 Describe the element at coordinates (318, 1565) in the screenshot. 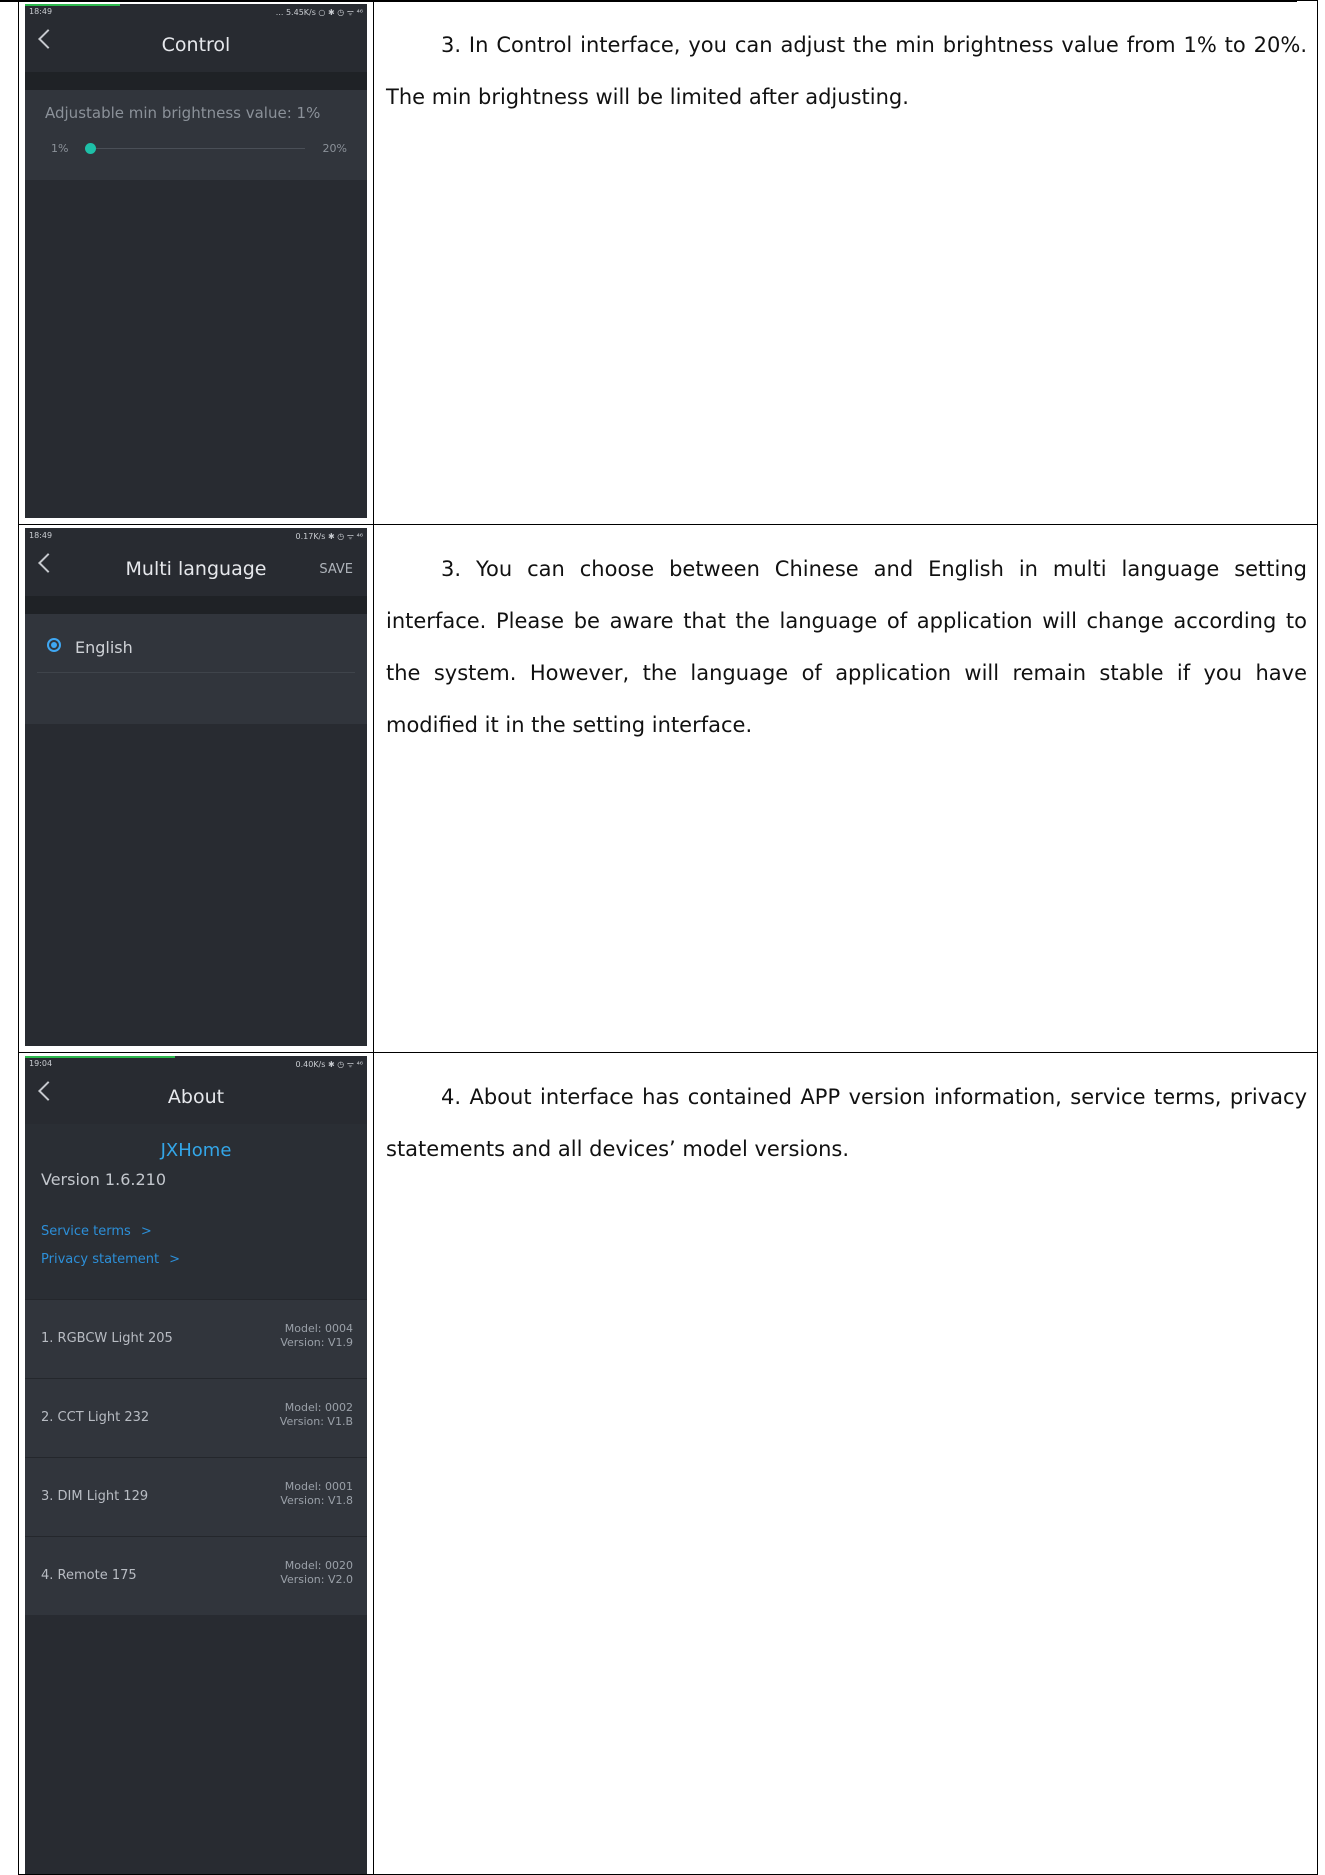

I see `device-model: Model: 0020` at that location.